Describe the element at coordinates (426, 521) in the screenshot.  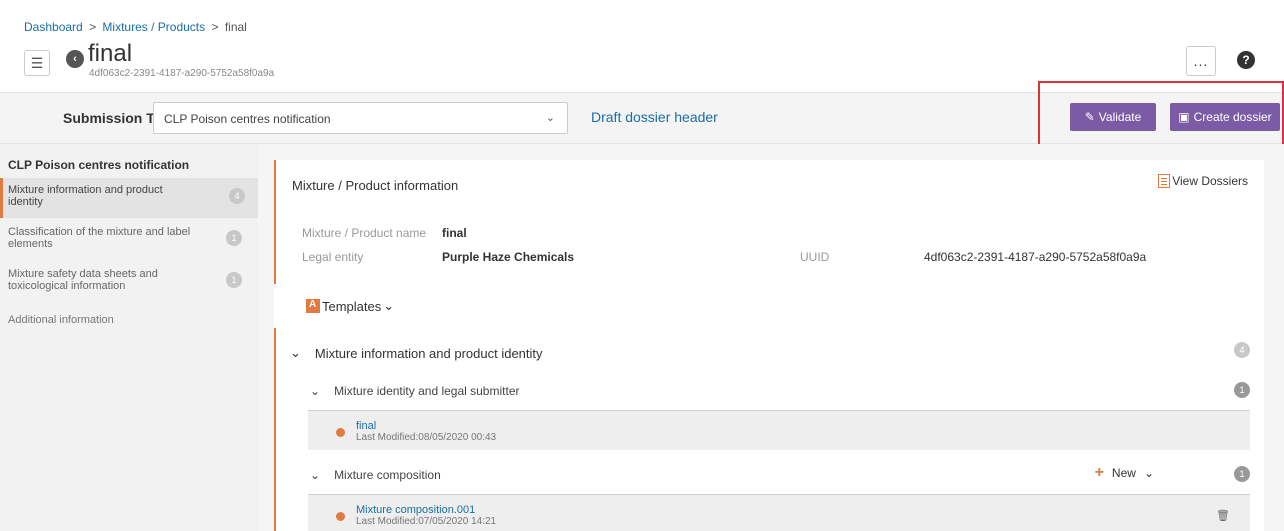
I see `entry-last-modified: Last Modified:07/05/2020 14:21` at that location.